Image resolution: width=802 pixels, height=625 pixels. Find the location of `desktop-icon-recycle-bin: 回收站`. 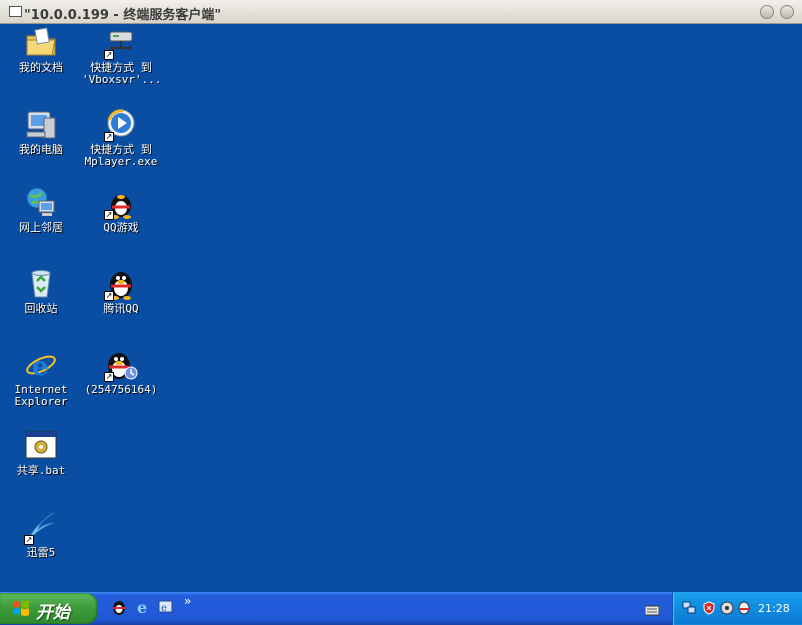

desktop-icon-recycle-bin: 回收站 is located at coordinates (41, 291).